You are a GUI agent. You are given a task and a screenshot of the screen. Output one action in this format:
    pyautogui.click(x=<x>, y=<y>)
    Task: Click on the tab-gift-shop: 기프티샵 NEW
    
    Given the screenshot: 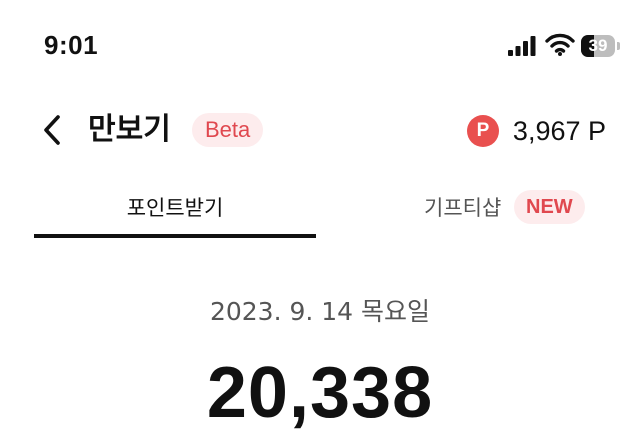 What is the action you would take?
    pyautogui.click(x=465, y=208)
    